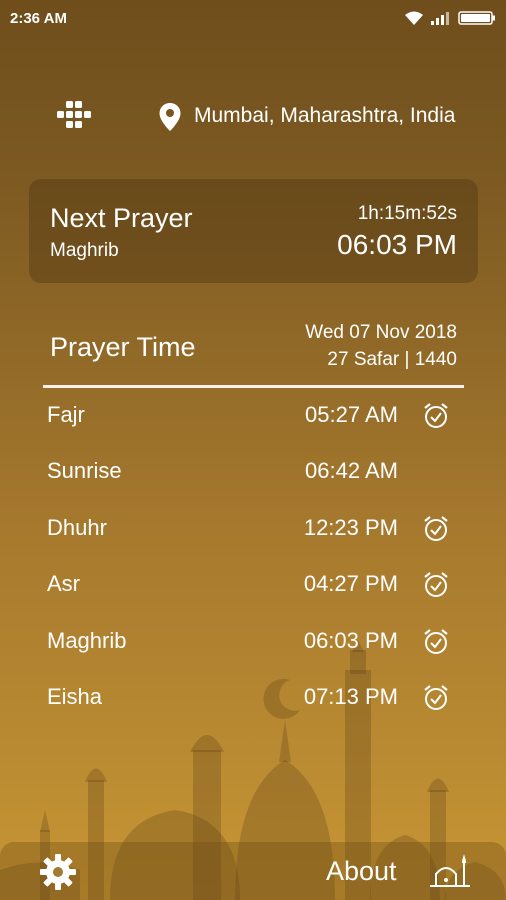 The height and width of the screenshot is (900, 506). Describe the element at coordinates (87, 640) in the screenshot. I see `prayer-name: Maghrib` at that location.